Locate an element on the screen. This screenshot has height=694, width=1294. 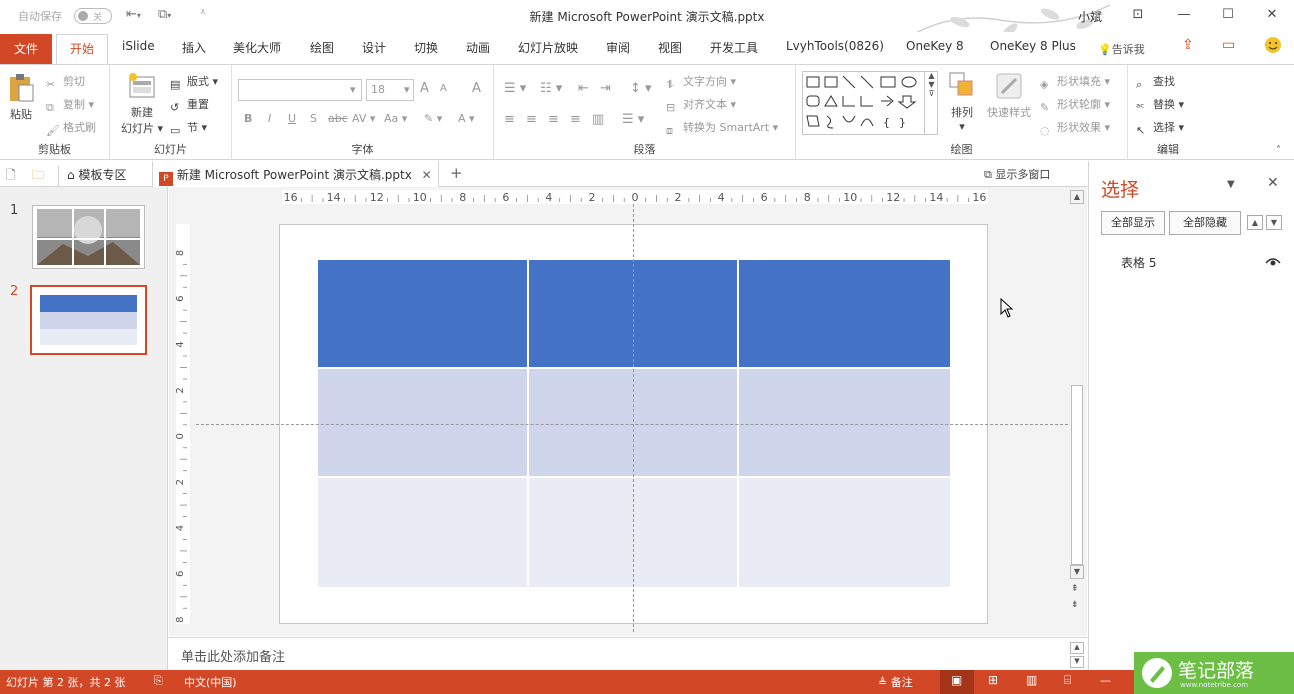
shape-fill-button: ◈ 形状填充 ▾ is located at coordinates (1075, 82).